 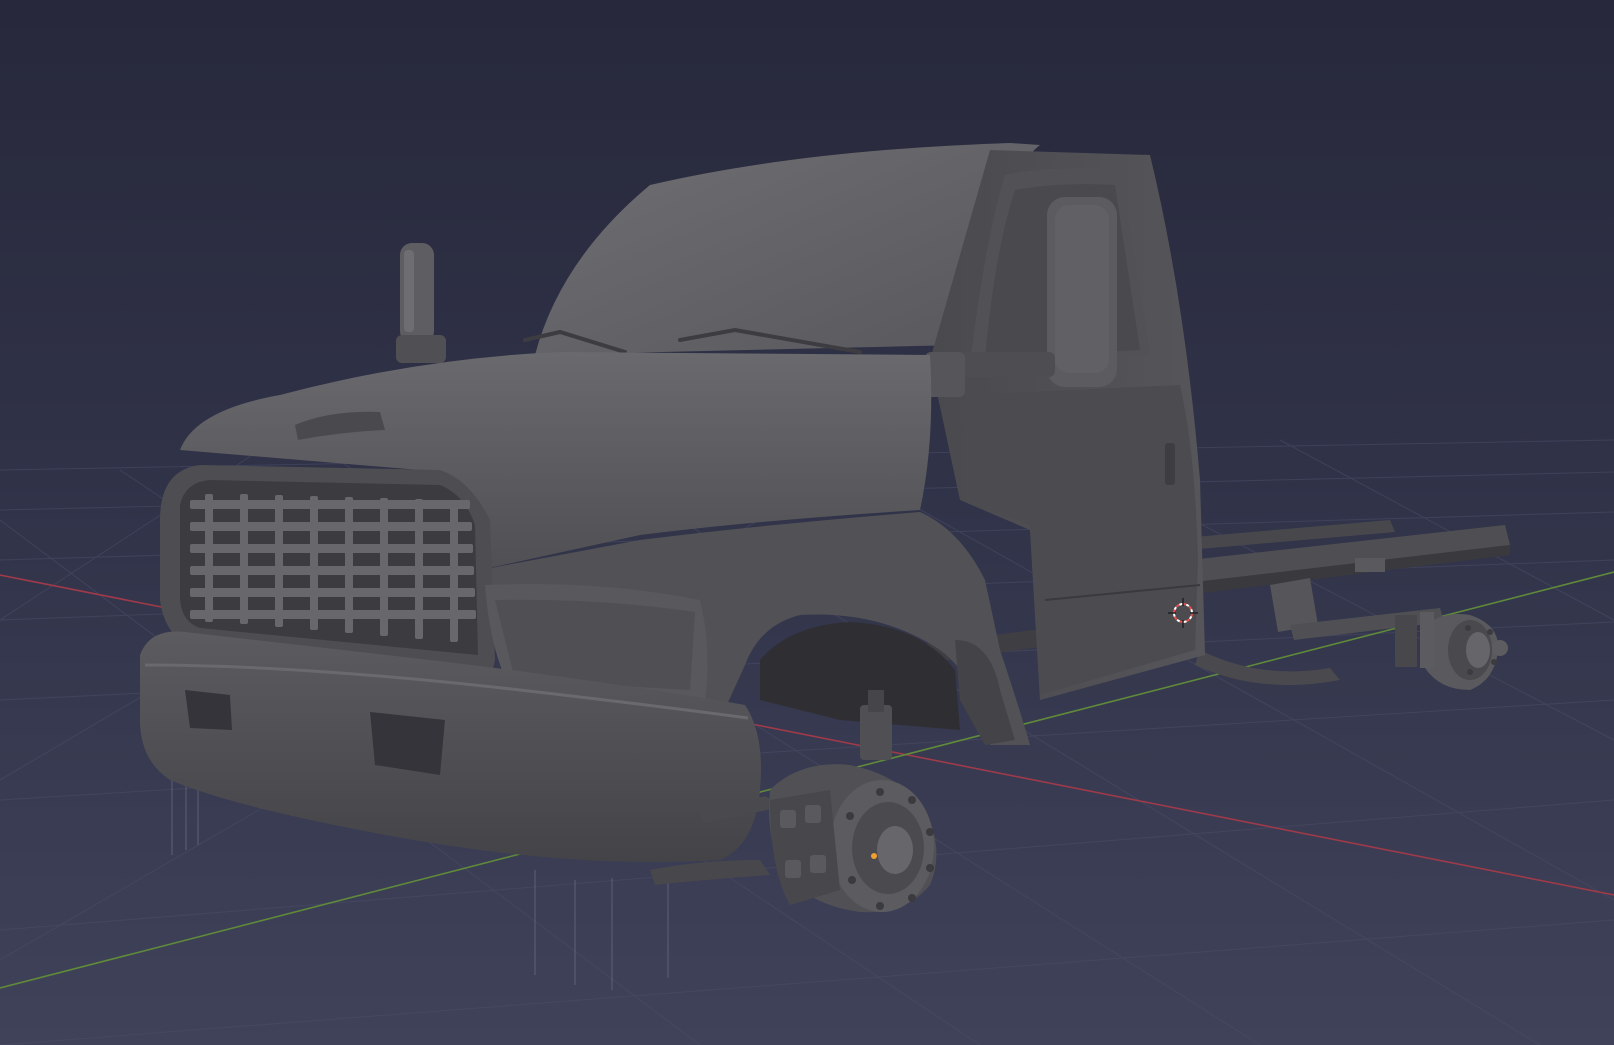 I want to click on door-handle, so click(x=1170, y=464).